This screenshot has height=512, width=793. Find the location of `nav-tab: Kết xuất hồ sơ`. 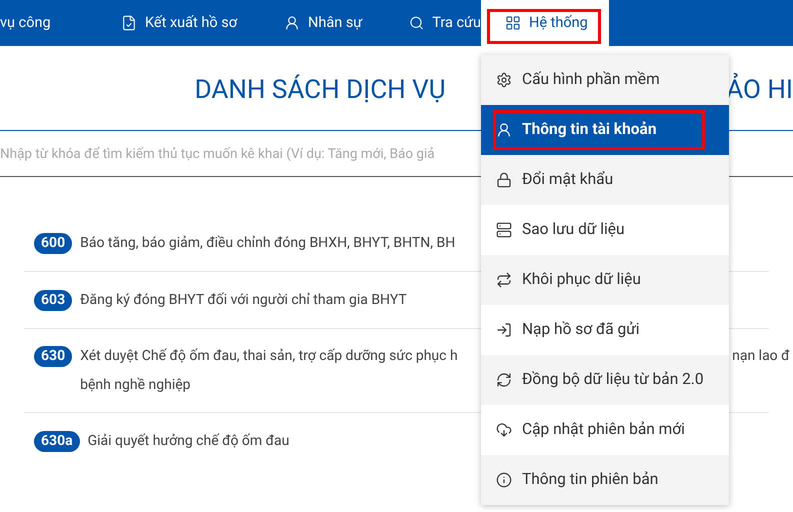

nav-tab: Kết xuất hồ sơ is located at coordinates (178, 23).